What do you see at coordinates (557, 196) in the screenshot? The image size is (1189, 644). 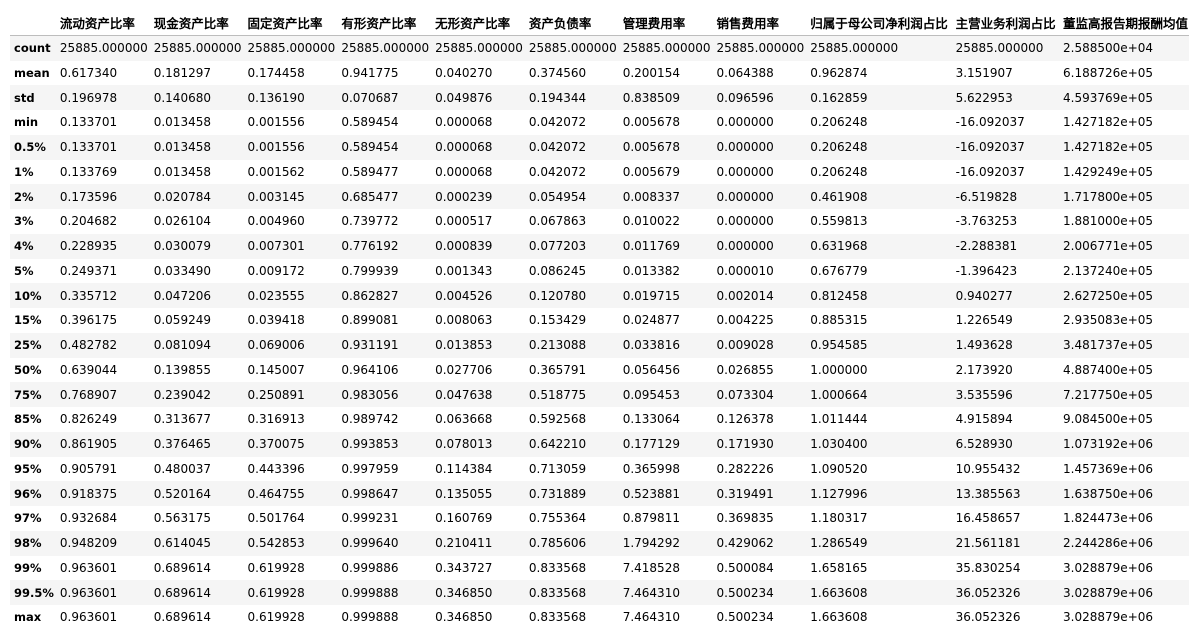 I see `table-cell: 0.054954` at bounding box center [557, 196].